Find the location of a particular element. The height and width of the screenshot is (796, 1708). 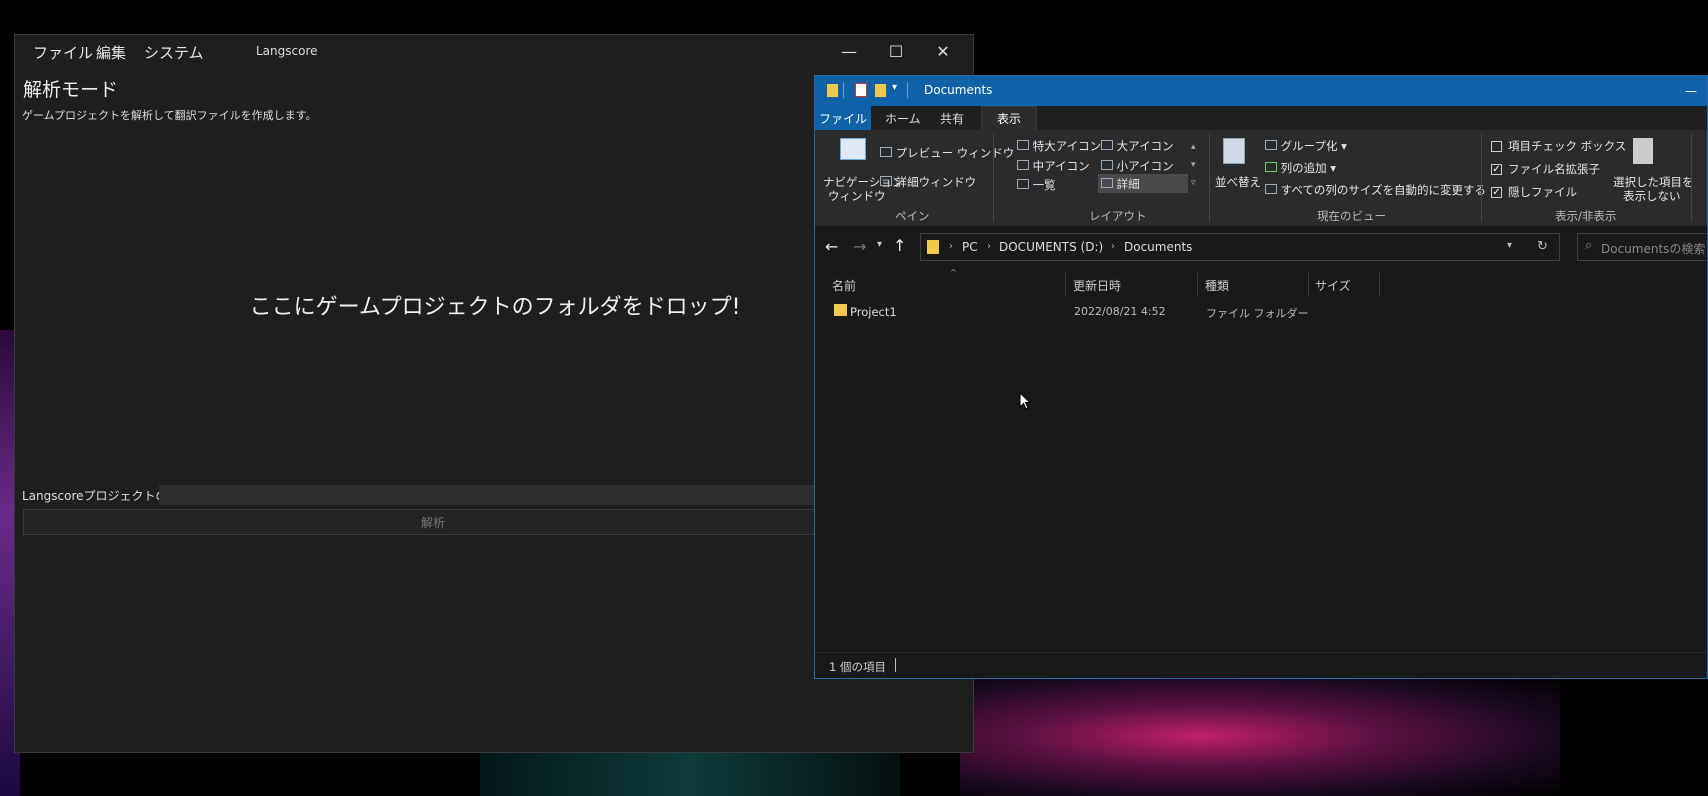

quick-access-dropdown-icon: ▾ is located at coordinates (894, 87).